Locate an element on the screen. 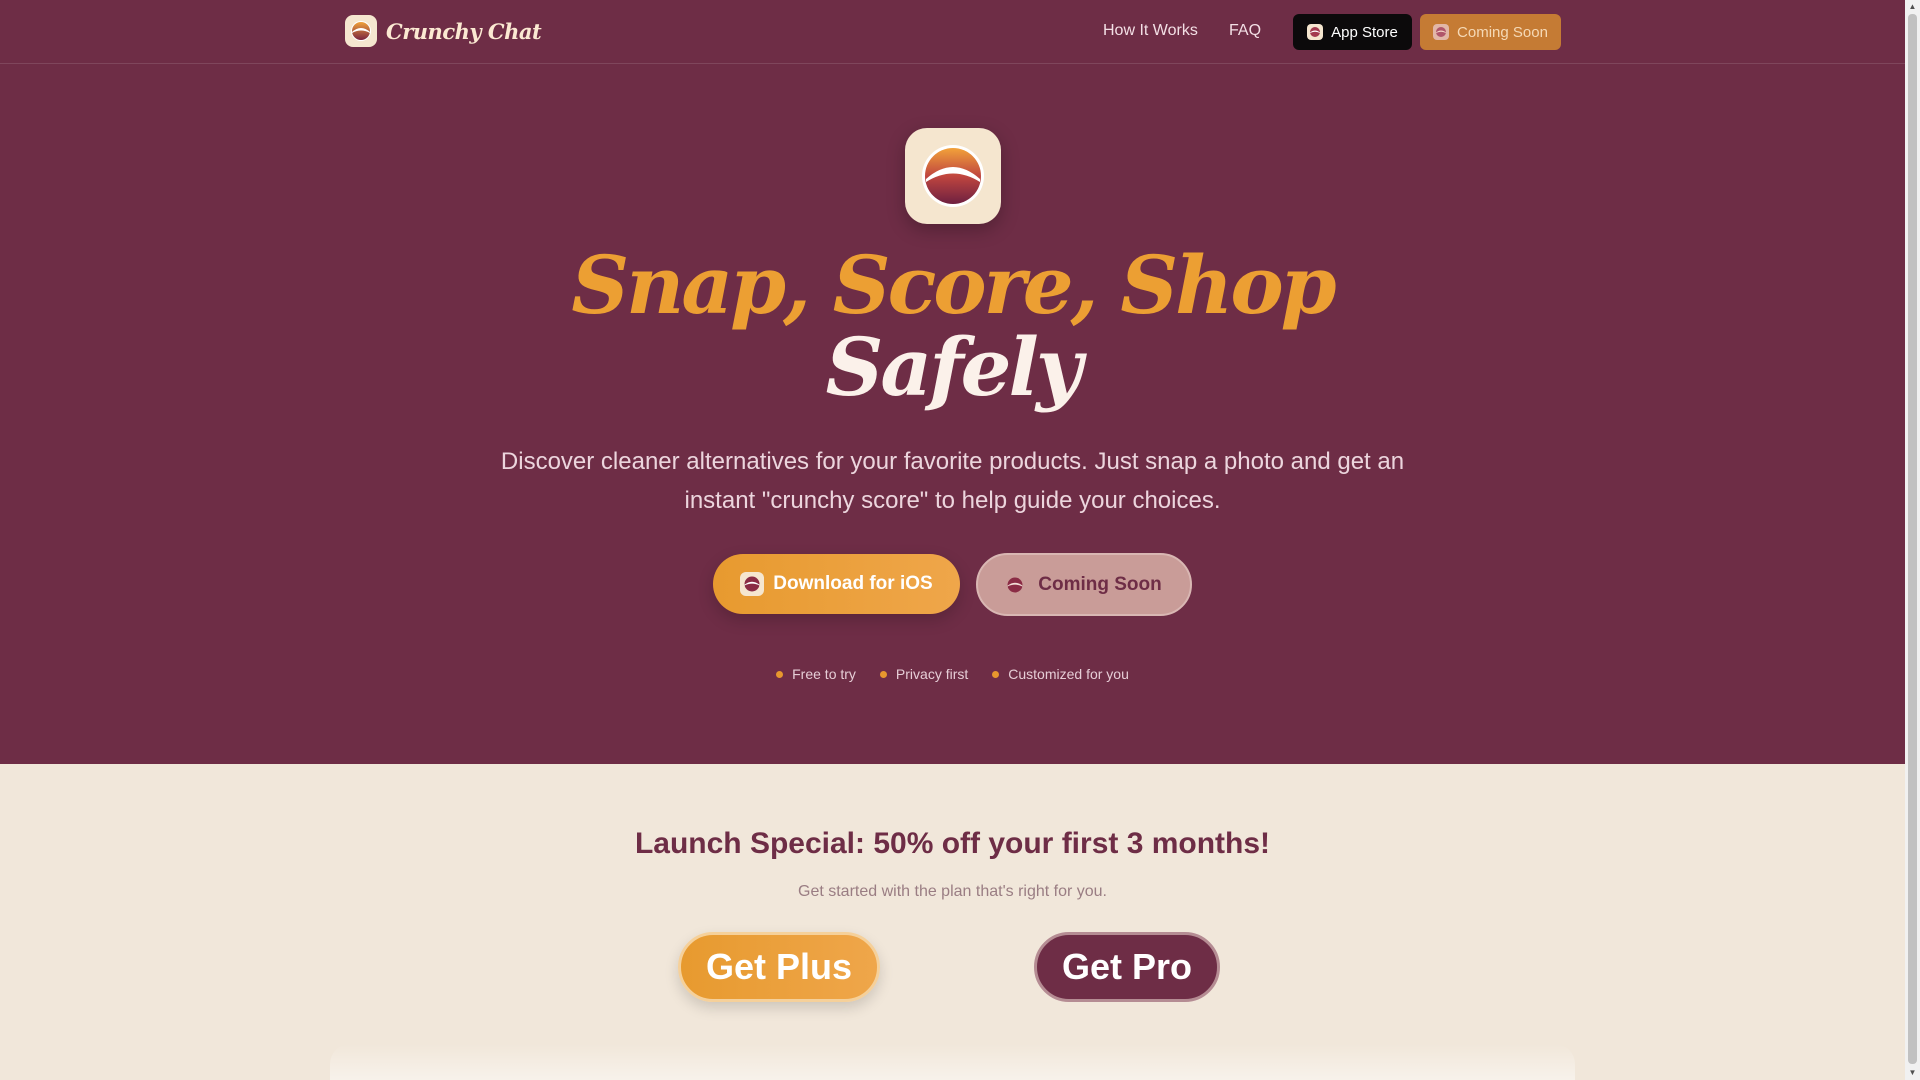 The height and width of the screenshot is (1080, 1920). hero-headline-line2: Safely is located at coordinates (954, 367).